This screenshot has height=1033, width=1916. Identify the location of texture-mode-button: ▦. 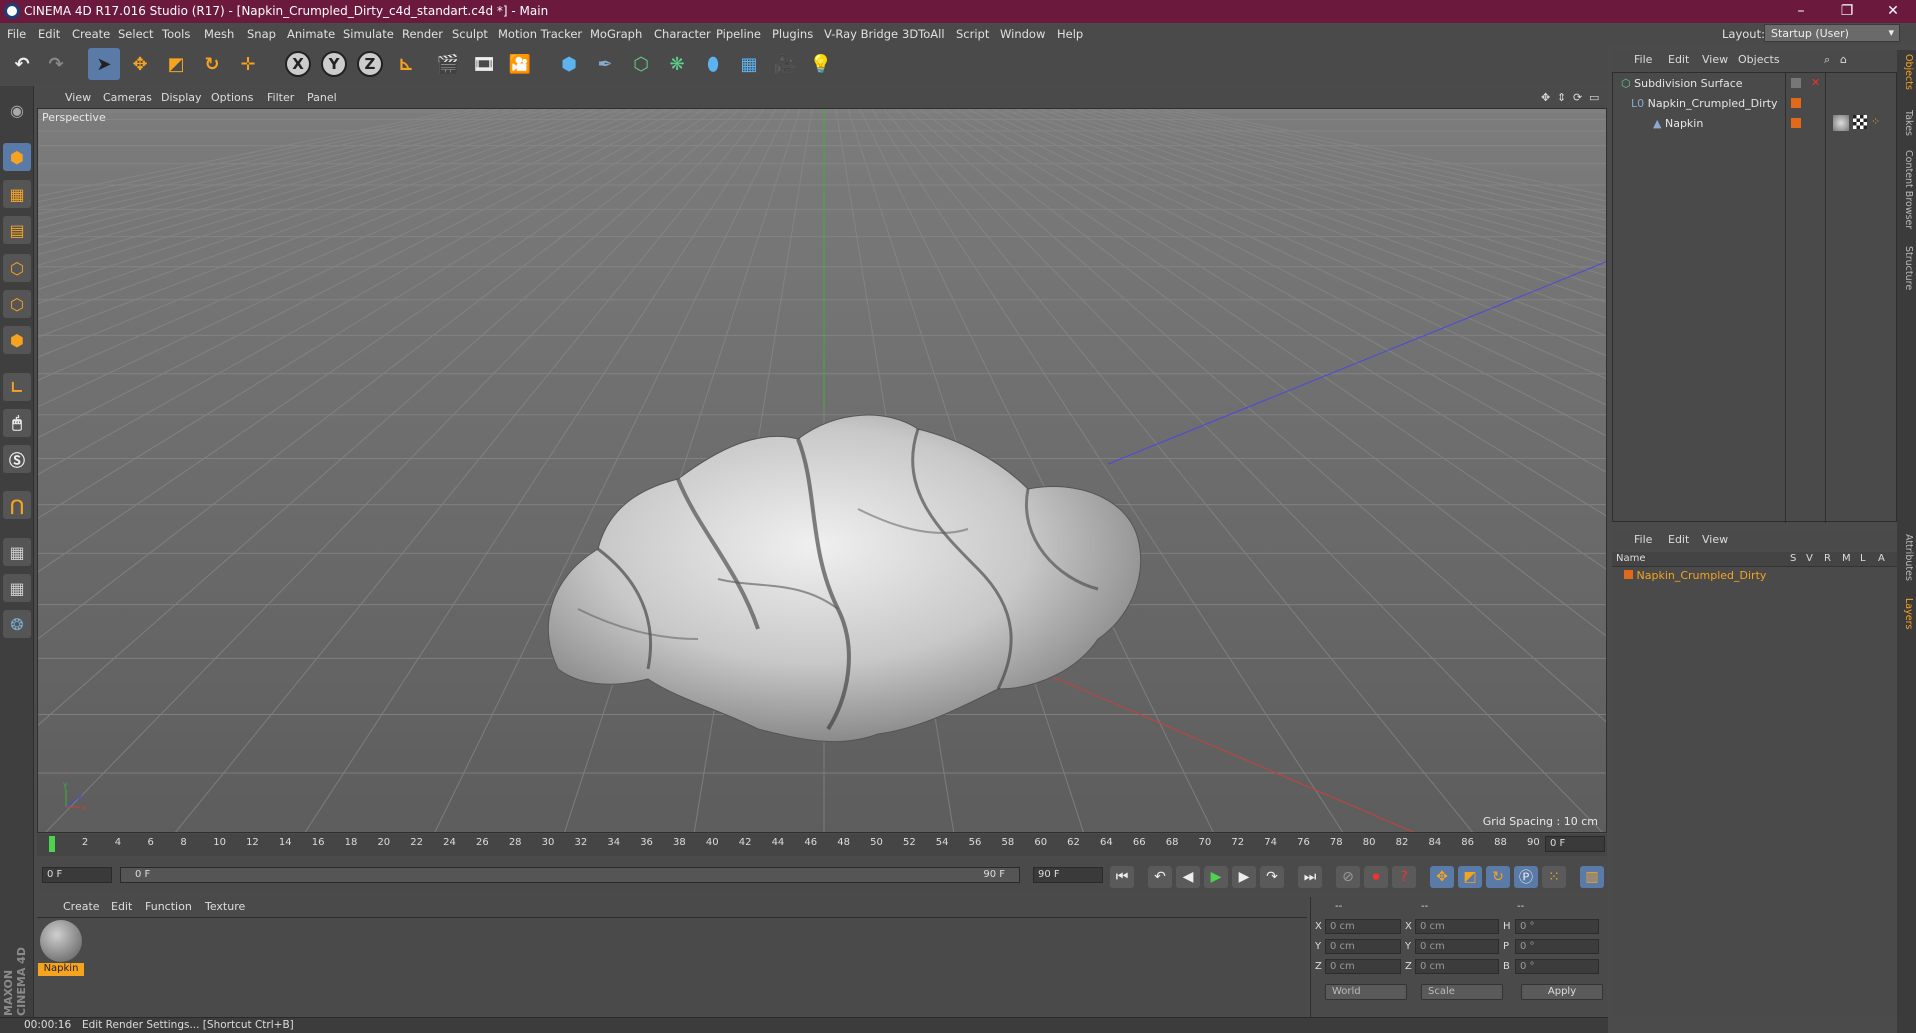
(17, 194).